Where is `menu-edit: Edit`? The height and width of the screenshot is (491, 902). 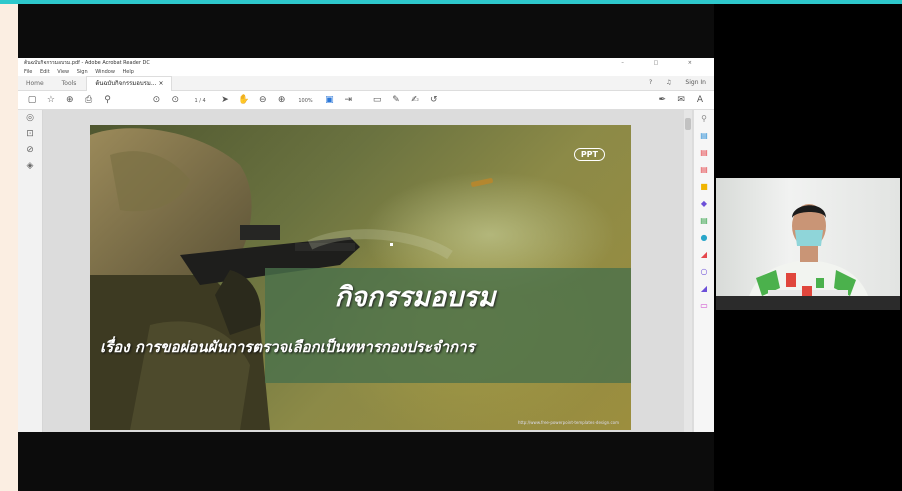 menu-edit: Edit is located at coordinates (45, 72).